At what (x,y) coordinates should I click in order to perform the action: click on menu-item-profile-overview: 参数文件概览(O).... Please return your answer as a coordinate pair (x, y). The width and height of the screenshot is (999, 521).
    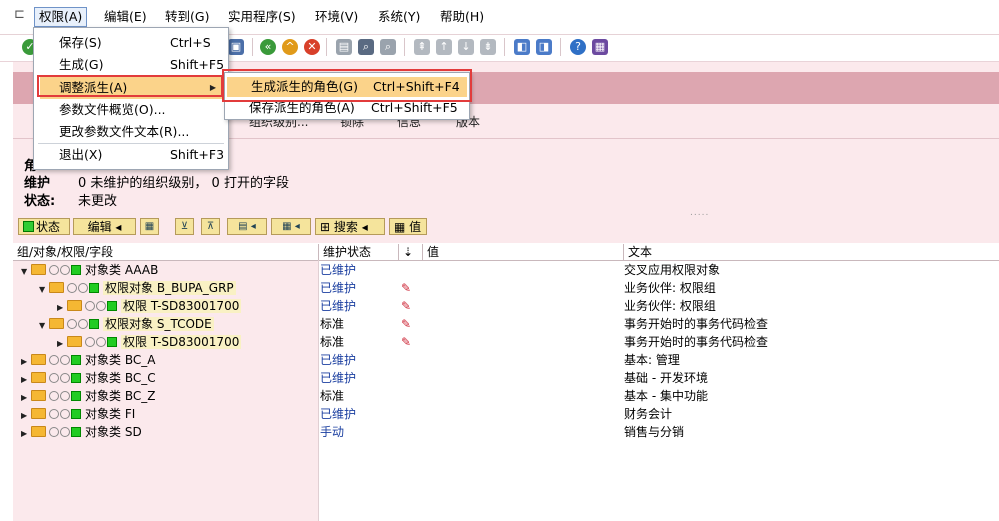
    Looking at the image, I should click on (131, 110).